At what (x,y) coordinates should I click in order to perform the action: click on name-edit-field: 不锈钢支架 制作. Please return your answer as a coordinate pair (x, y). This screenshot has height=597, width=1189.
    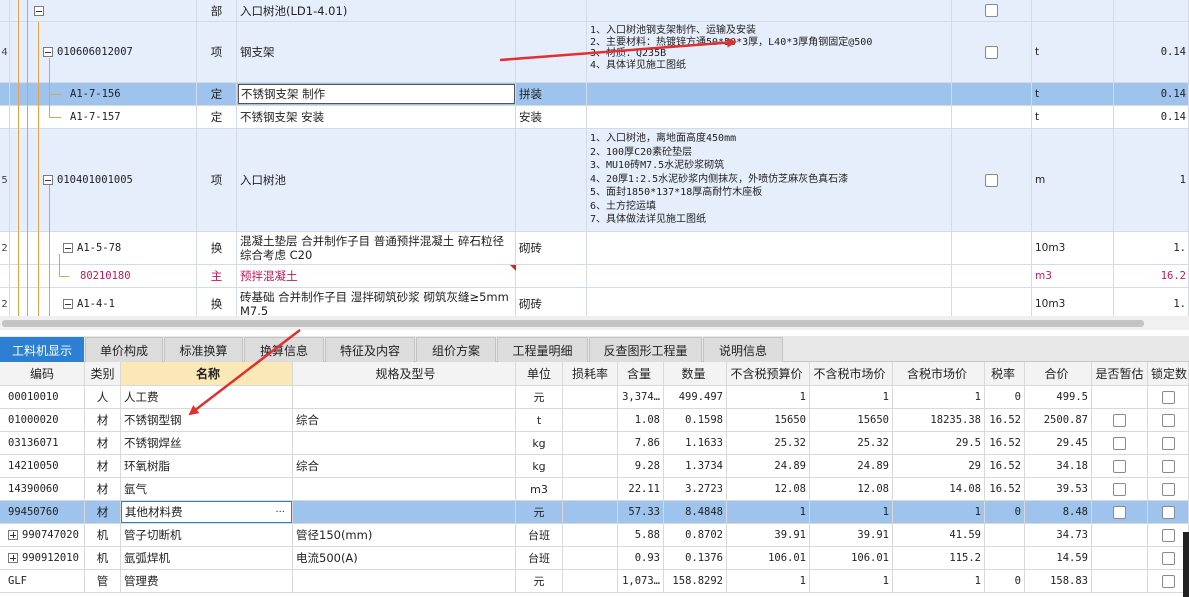
    Looking at the image, I should click on (376, 94).